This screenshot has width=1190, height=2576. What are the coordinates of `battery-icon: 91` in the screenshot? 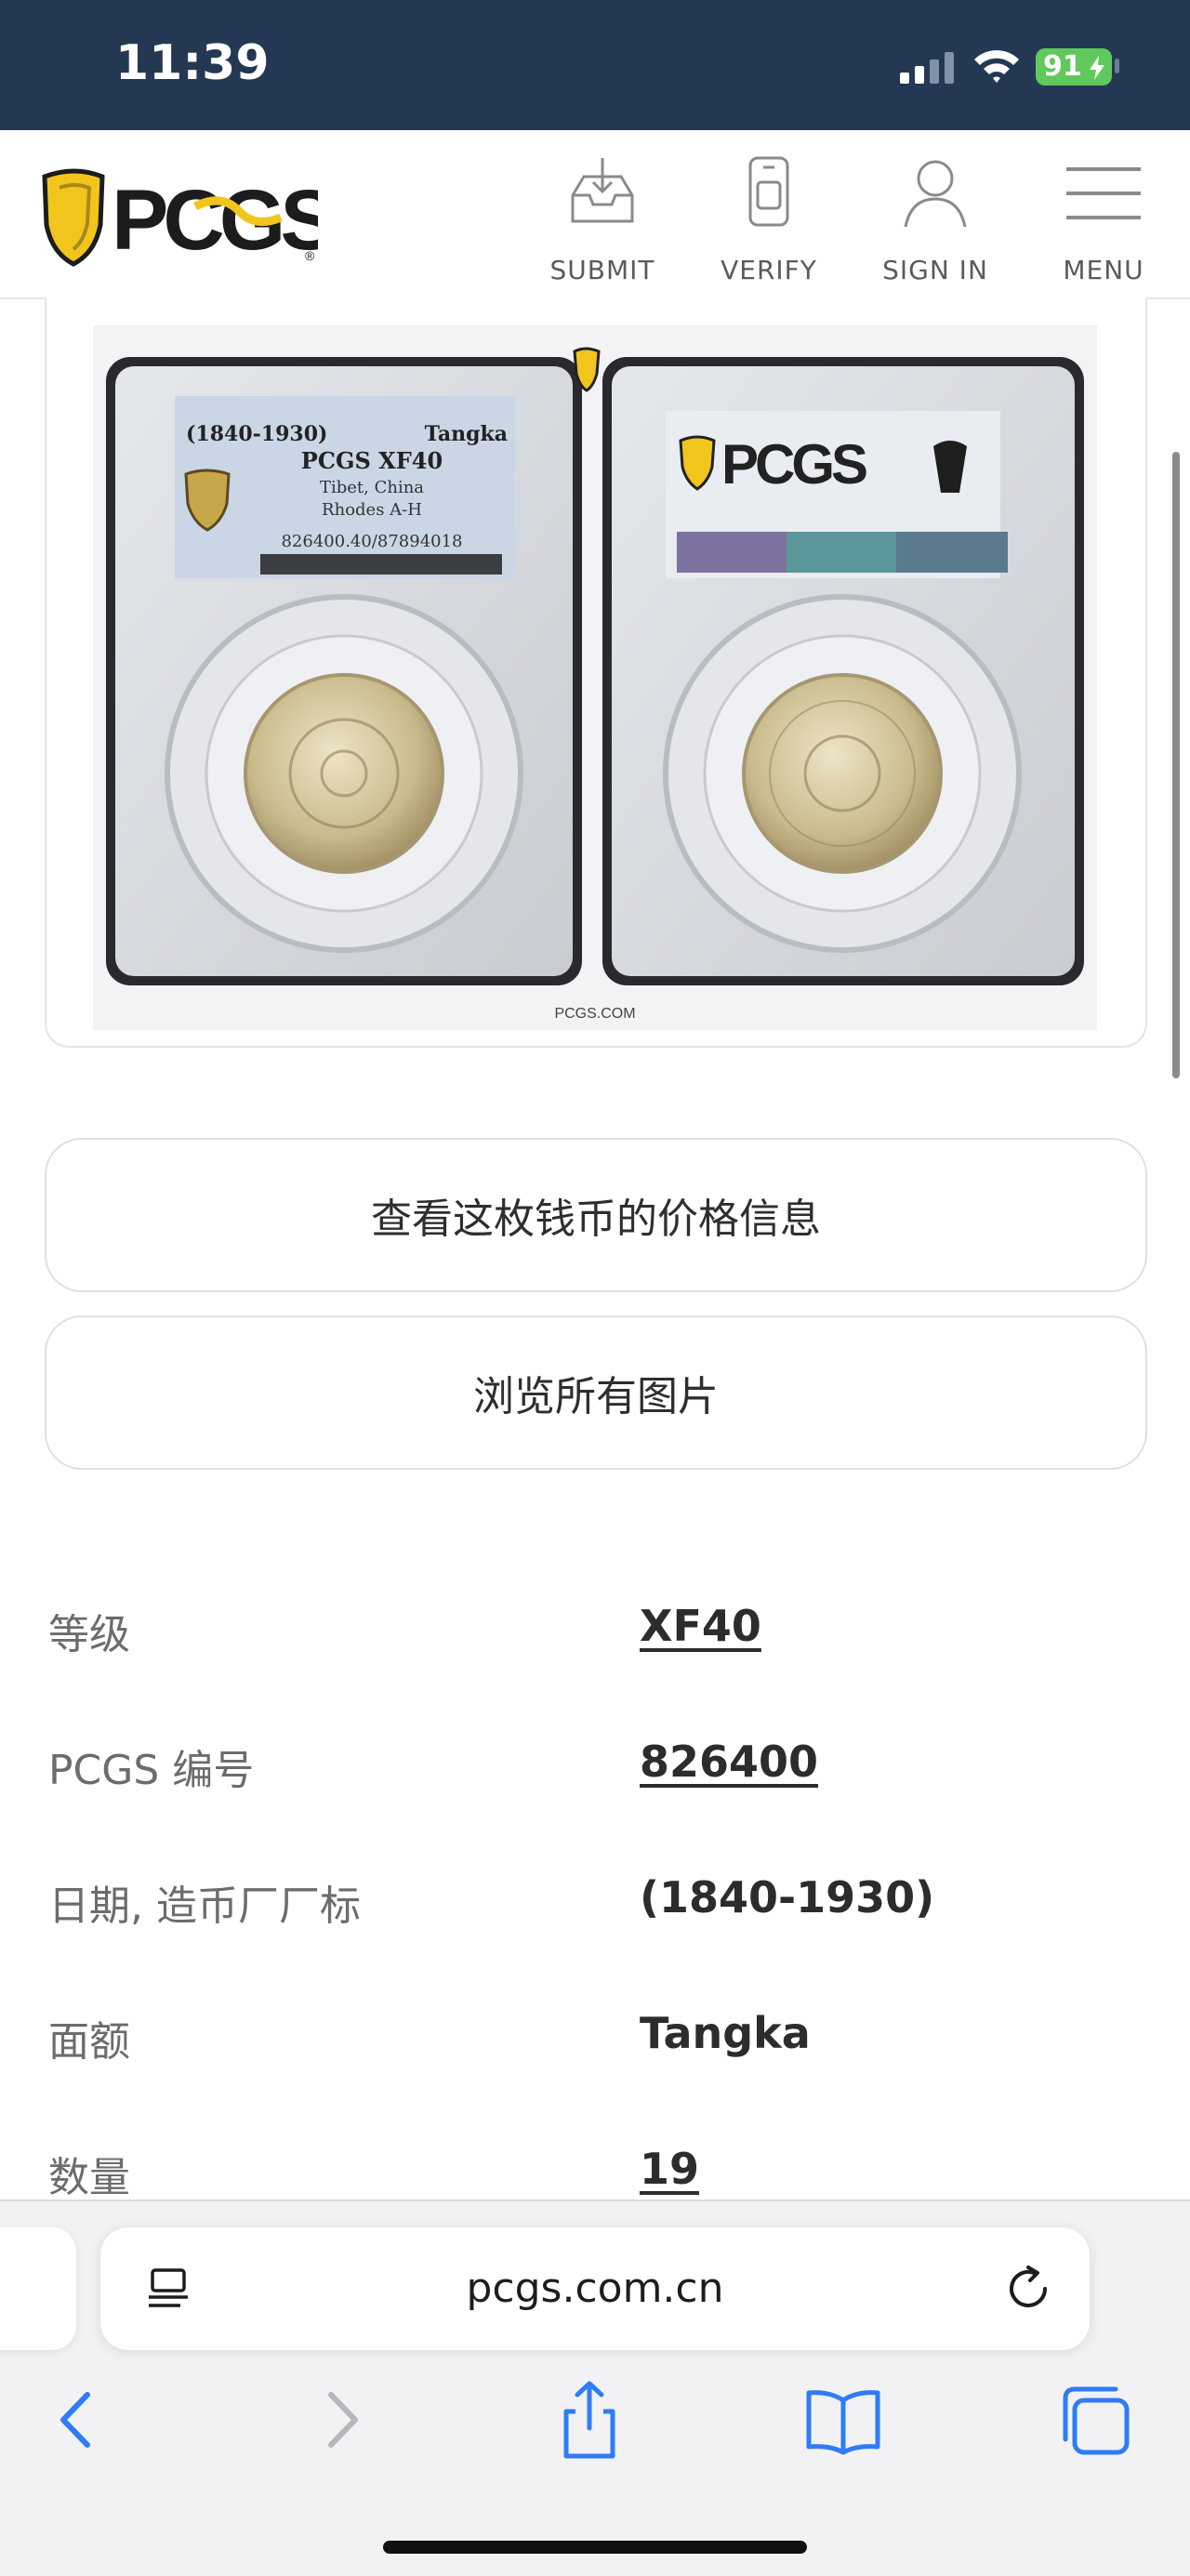 It's located at (1074, 67).